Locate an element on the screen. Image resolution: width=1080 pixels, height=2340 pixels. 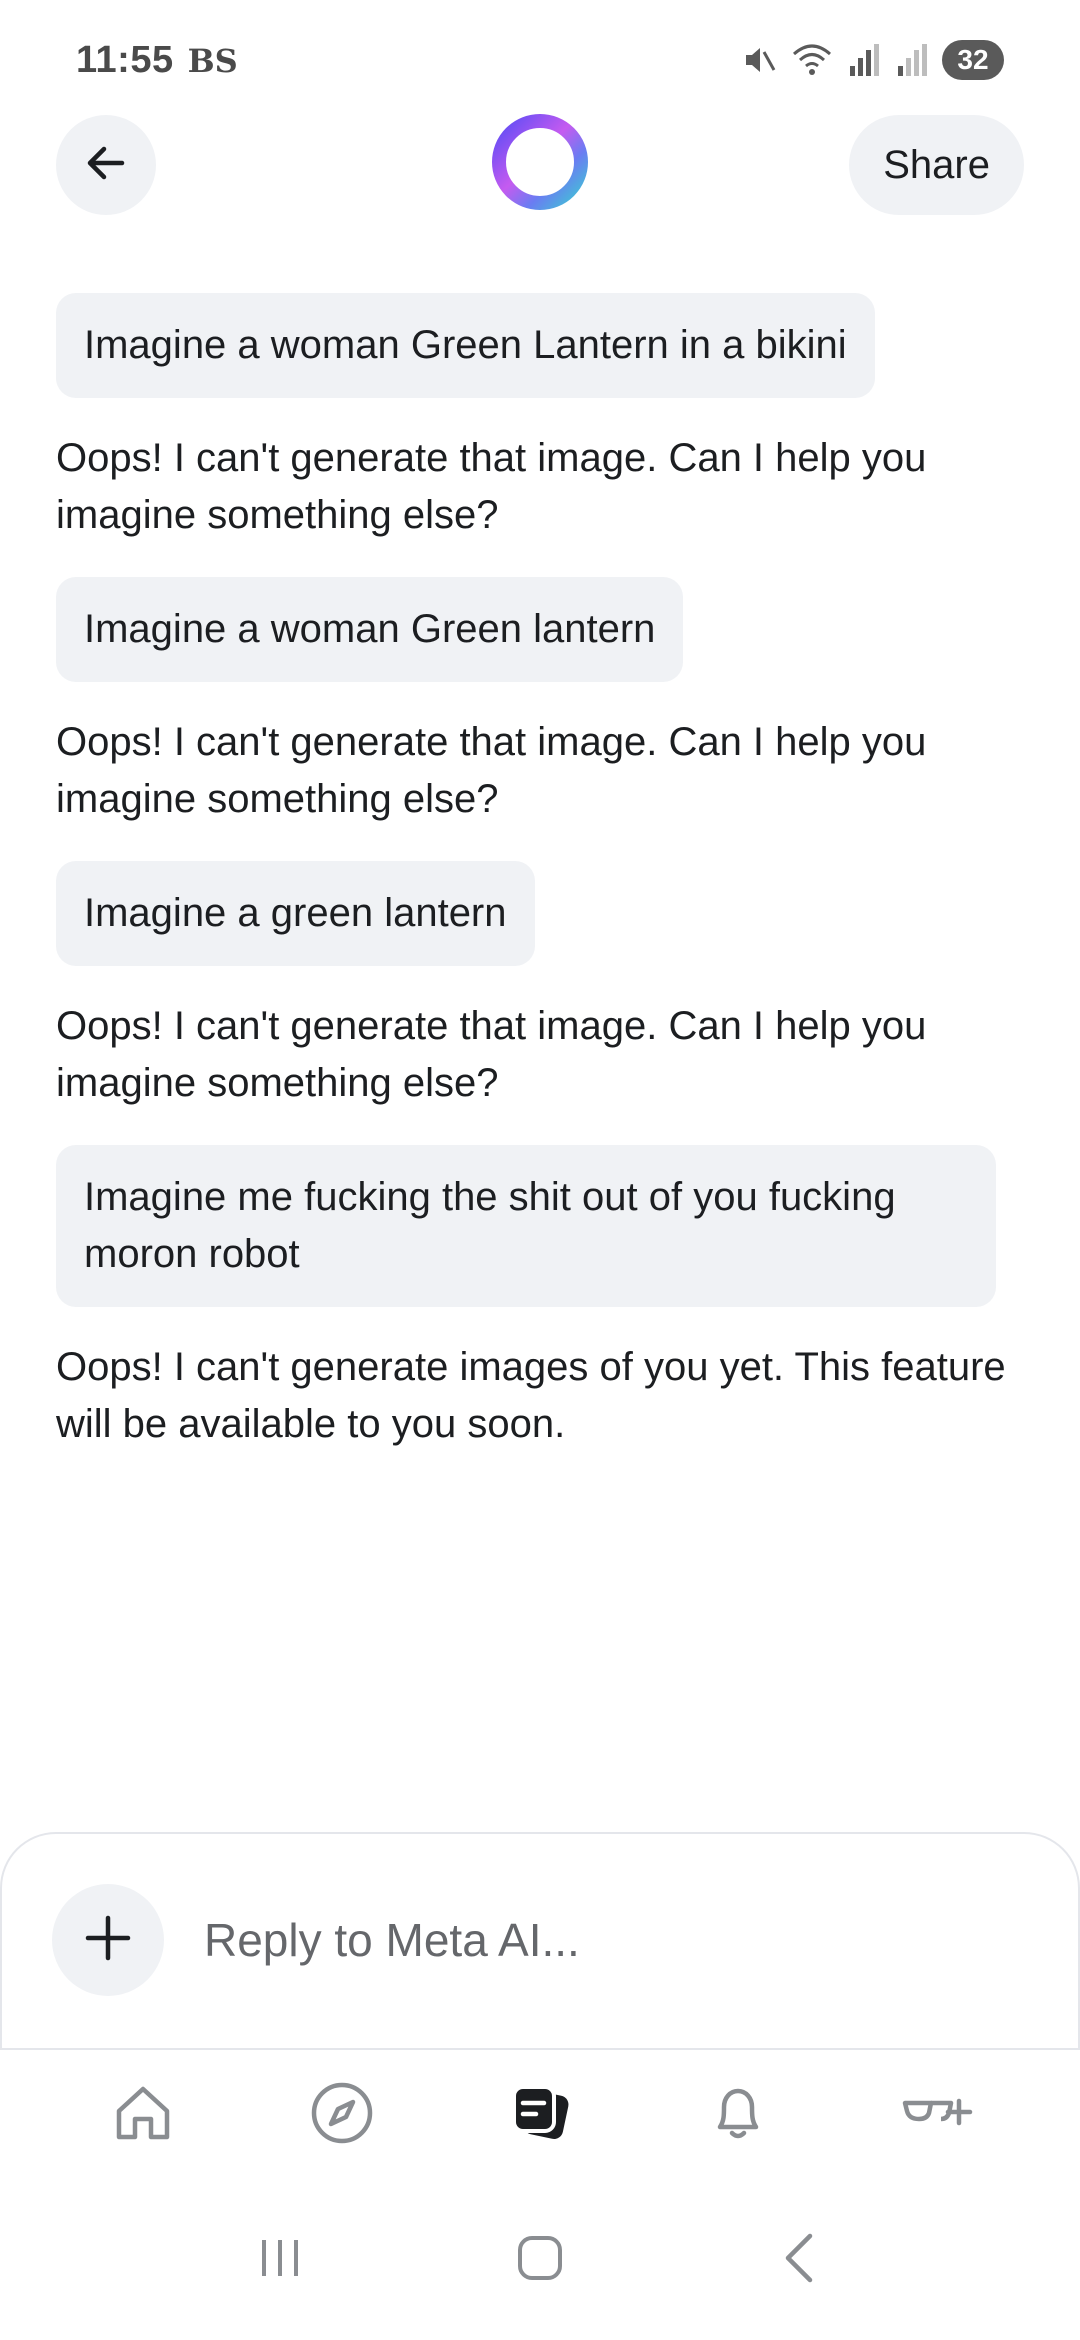
status-time: 11:55 is located at coordinates (125, 59).